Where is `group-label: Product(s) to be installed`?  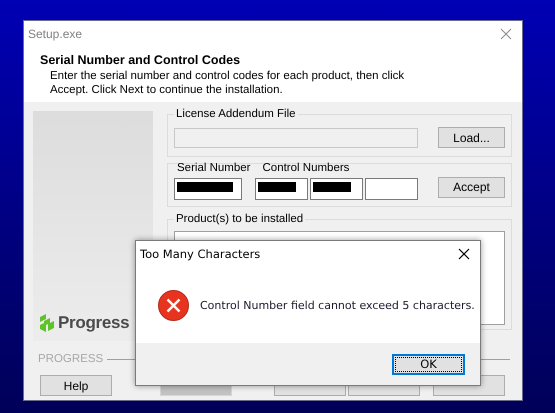
group-label: Product(s) to be installed is located at coordinates (239, 219).